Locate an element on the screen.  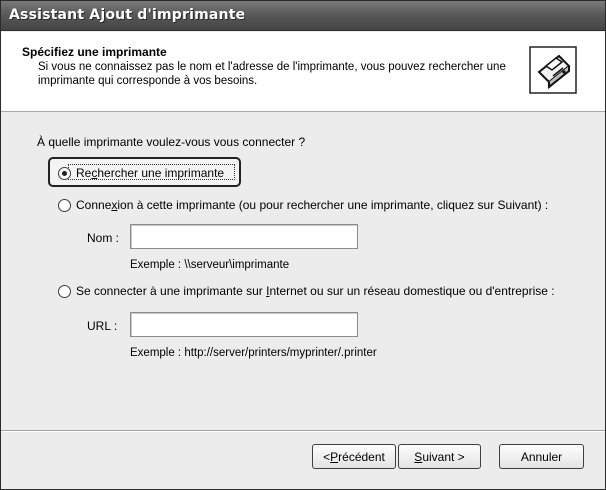
option-search-printer: Rechercher une imprimante is located at coordinates (141, 173).